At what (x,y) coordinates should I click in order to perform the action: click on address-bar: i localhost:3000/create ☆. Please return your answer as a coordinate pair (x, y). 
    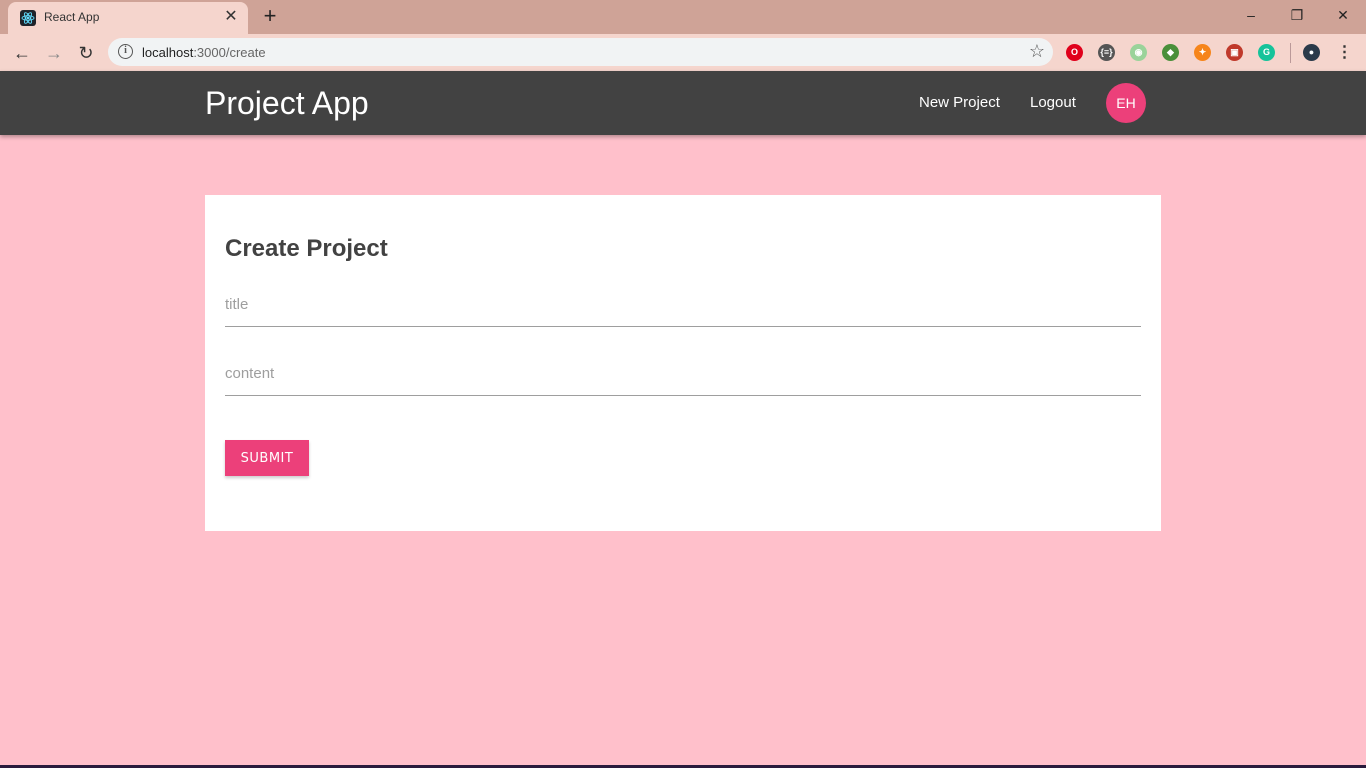
    Looking at the image, I should click on (580, 52).